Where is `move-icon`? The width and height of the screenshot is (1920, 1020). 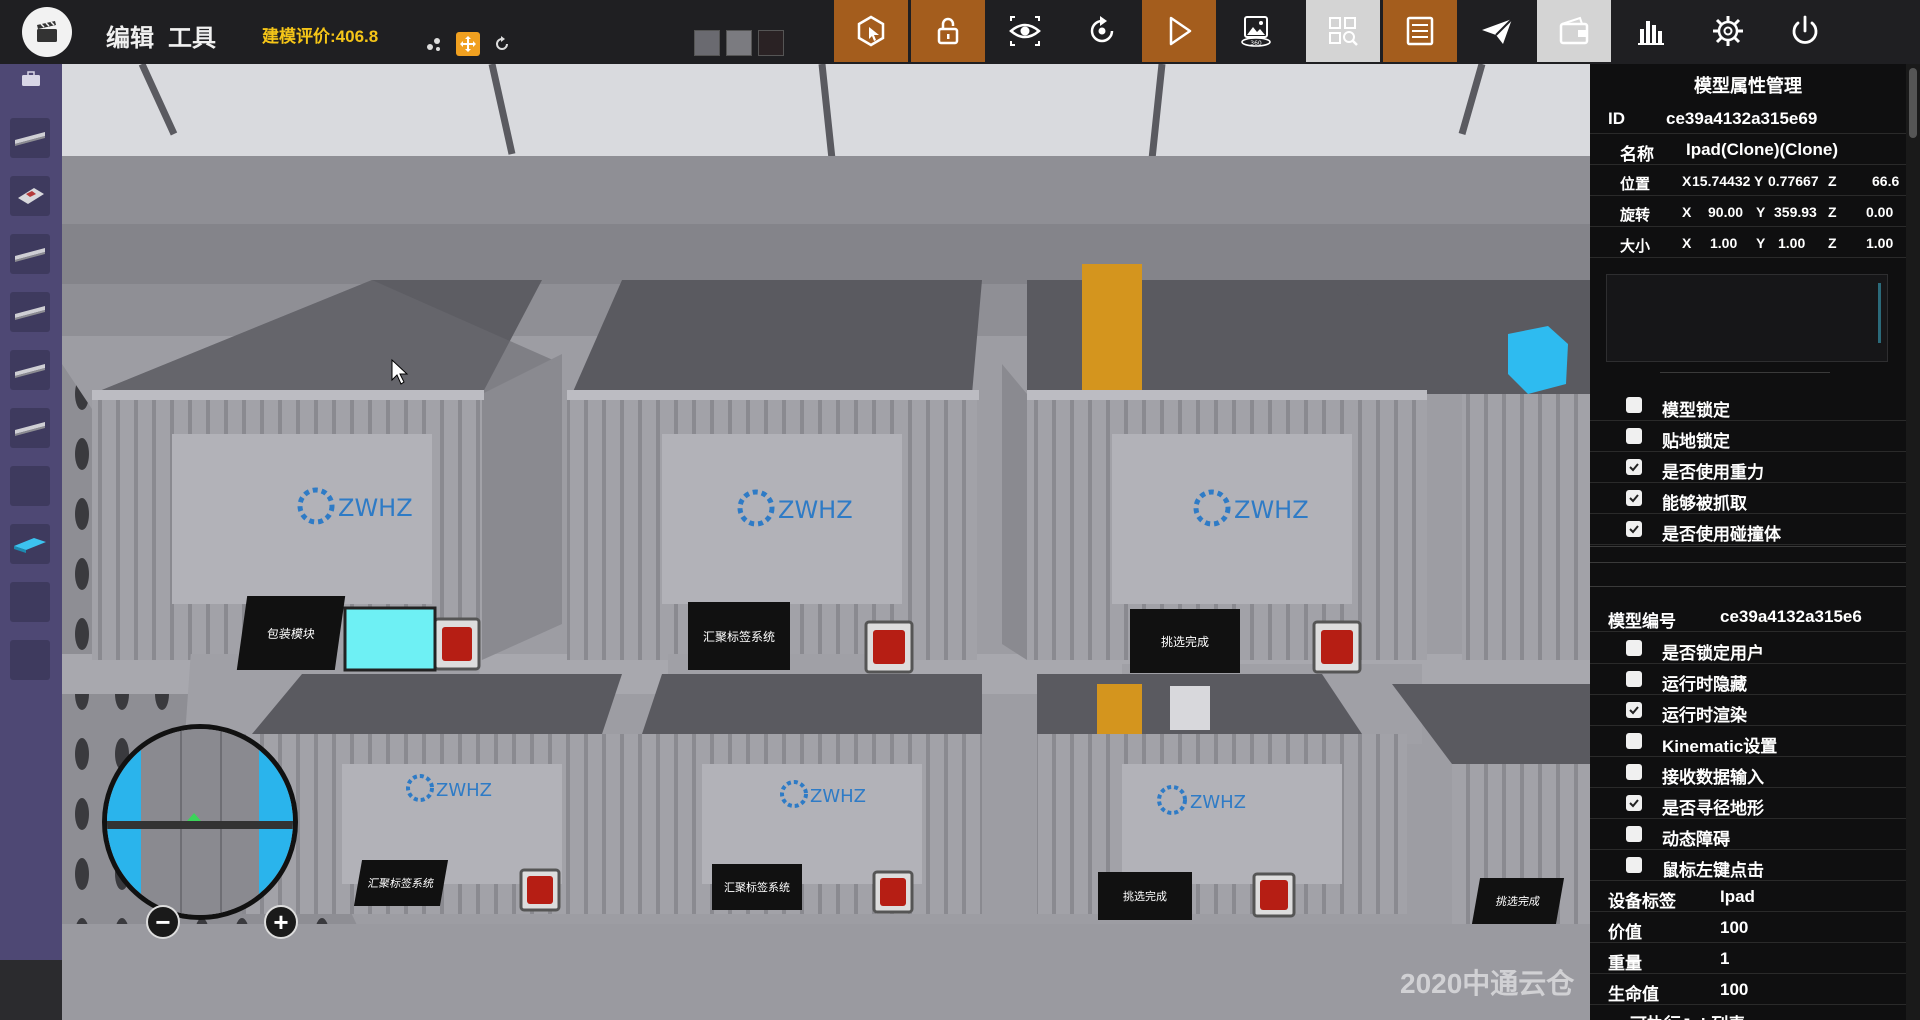 move-icon is located at coordinates (468, 44).